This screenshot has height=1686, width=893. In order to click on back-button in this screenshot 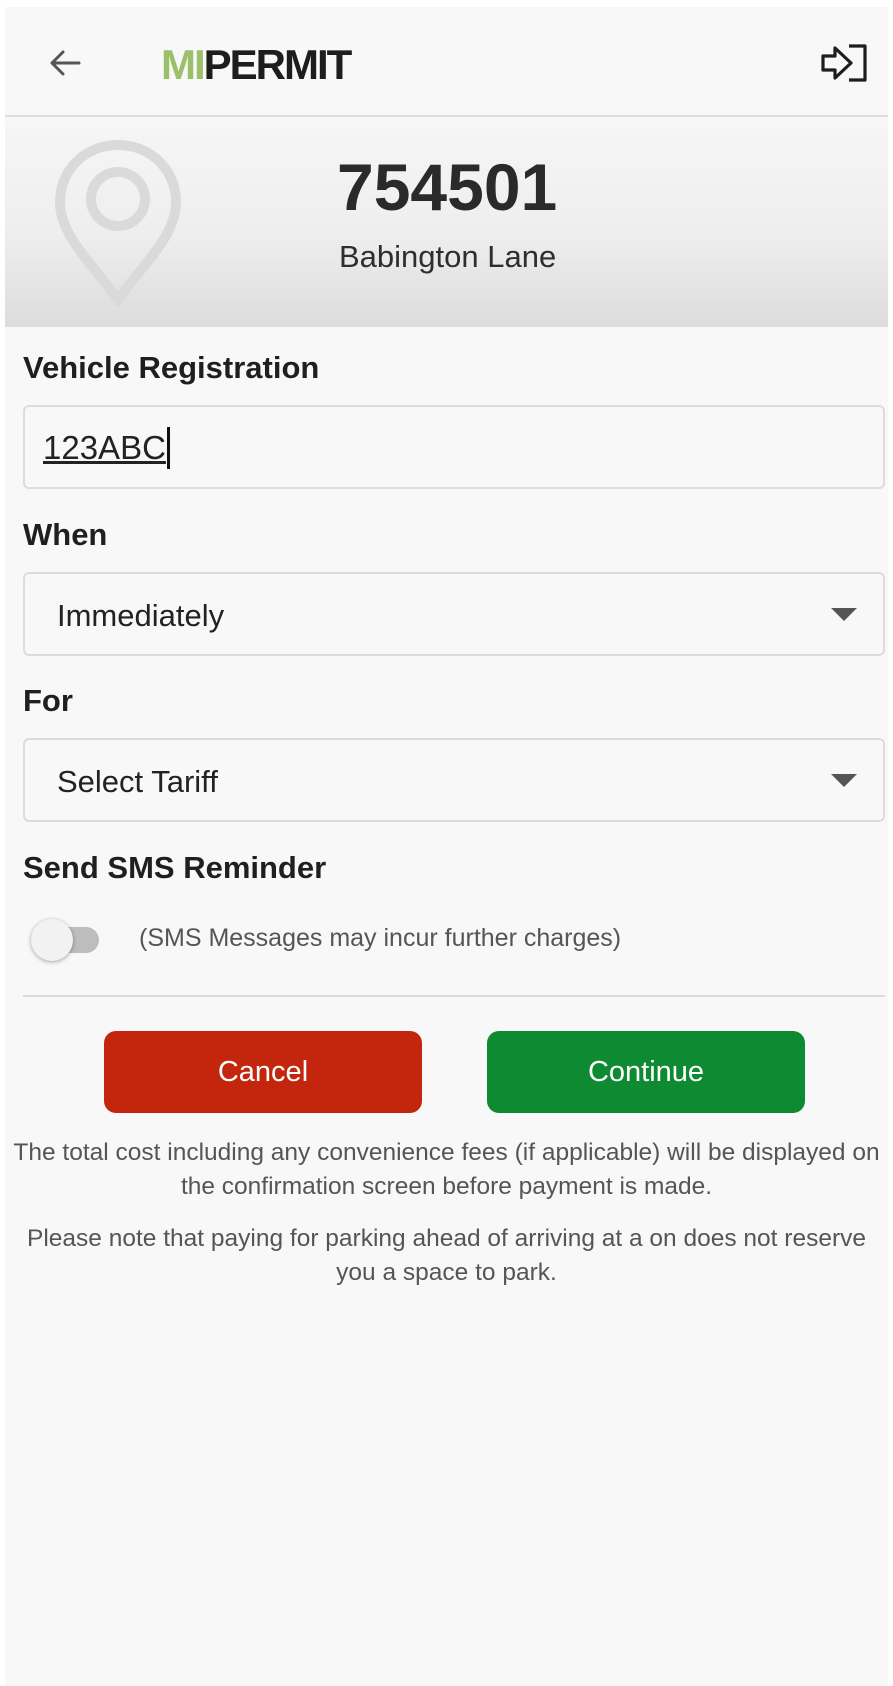, I will do `click(65, 63)`.